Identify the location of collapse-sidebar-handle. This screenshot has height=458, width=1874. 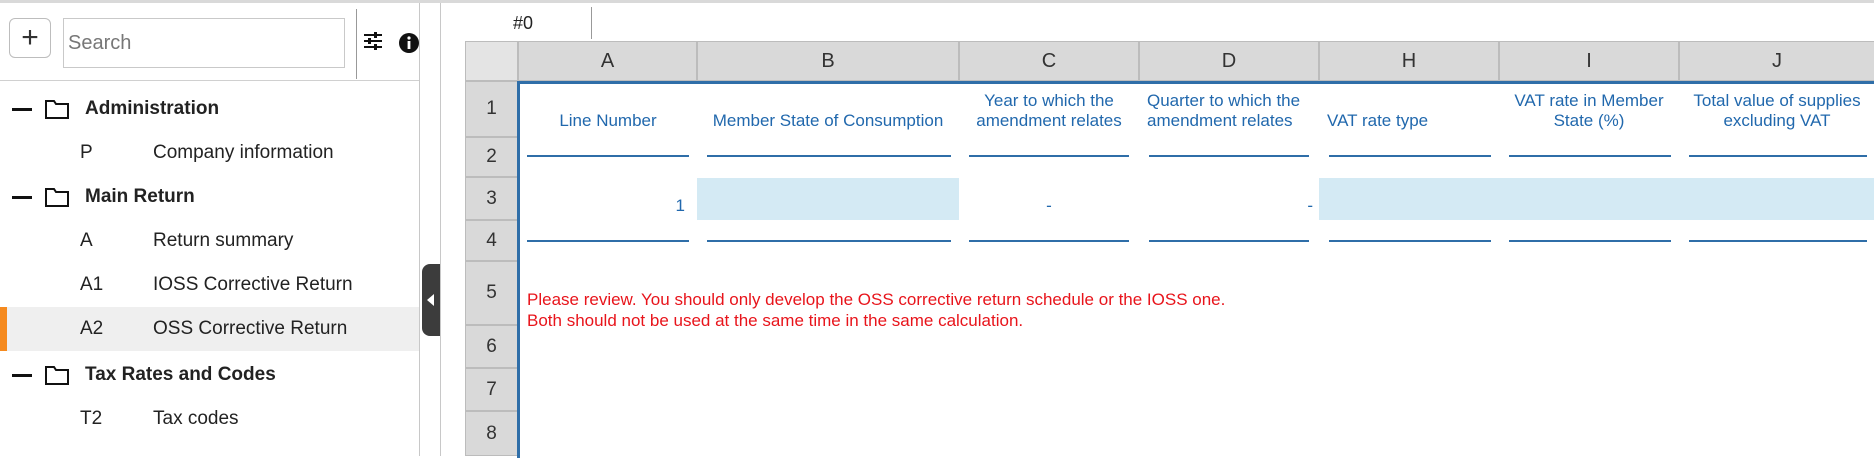
(431, 300).